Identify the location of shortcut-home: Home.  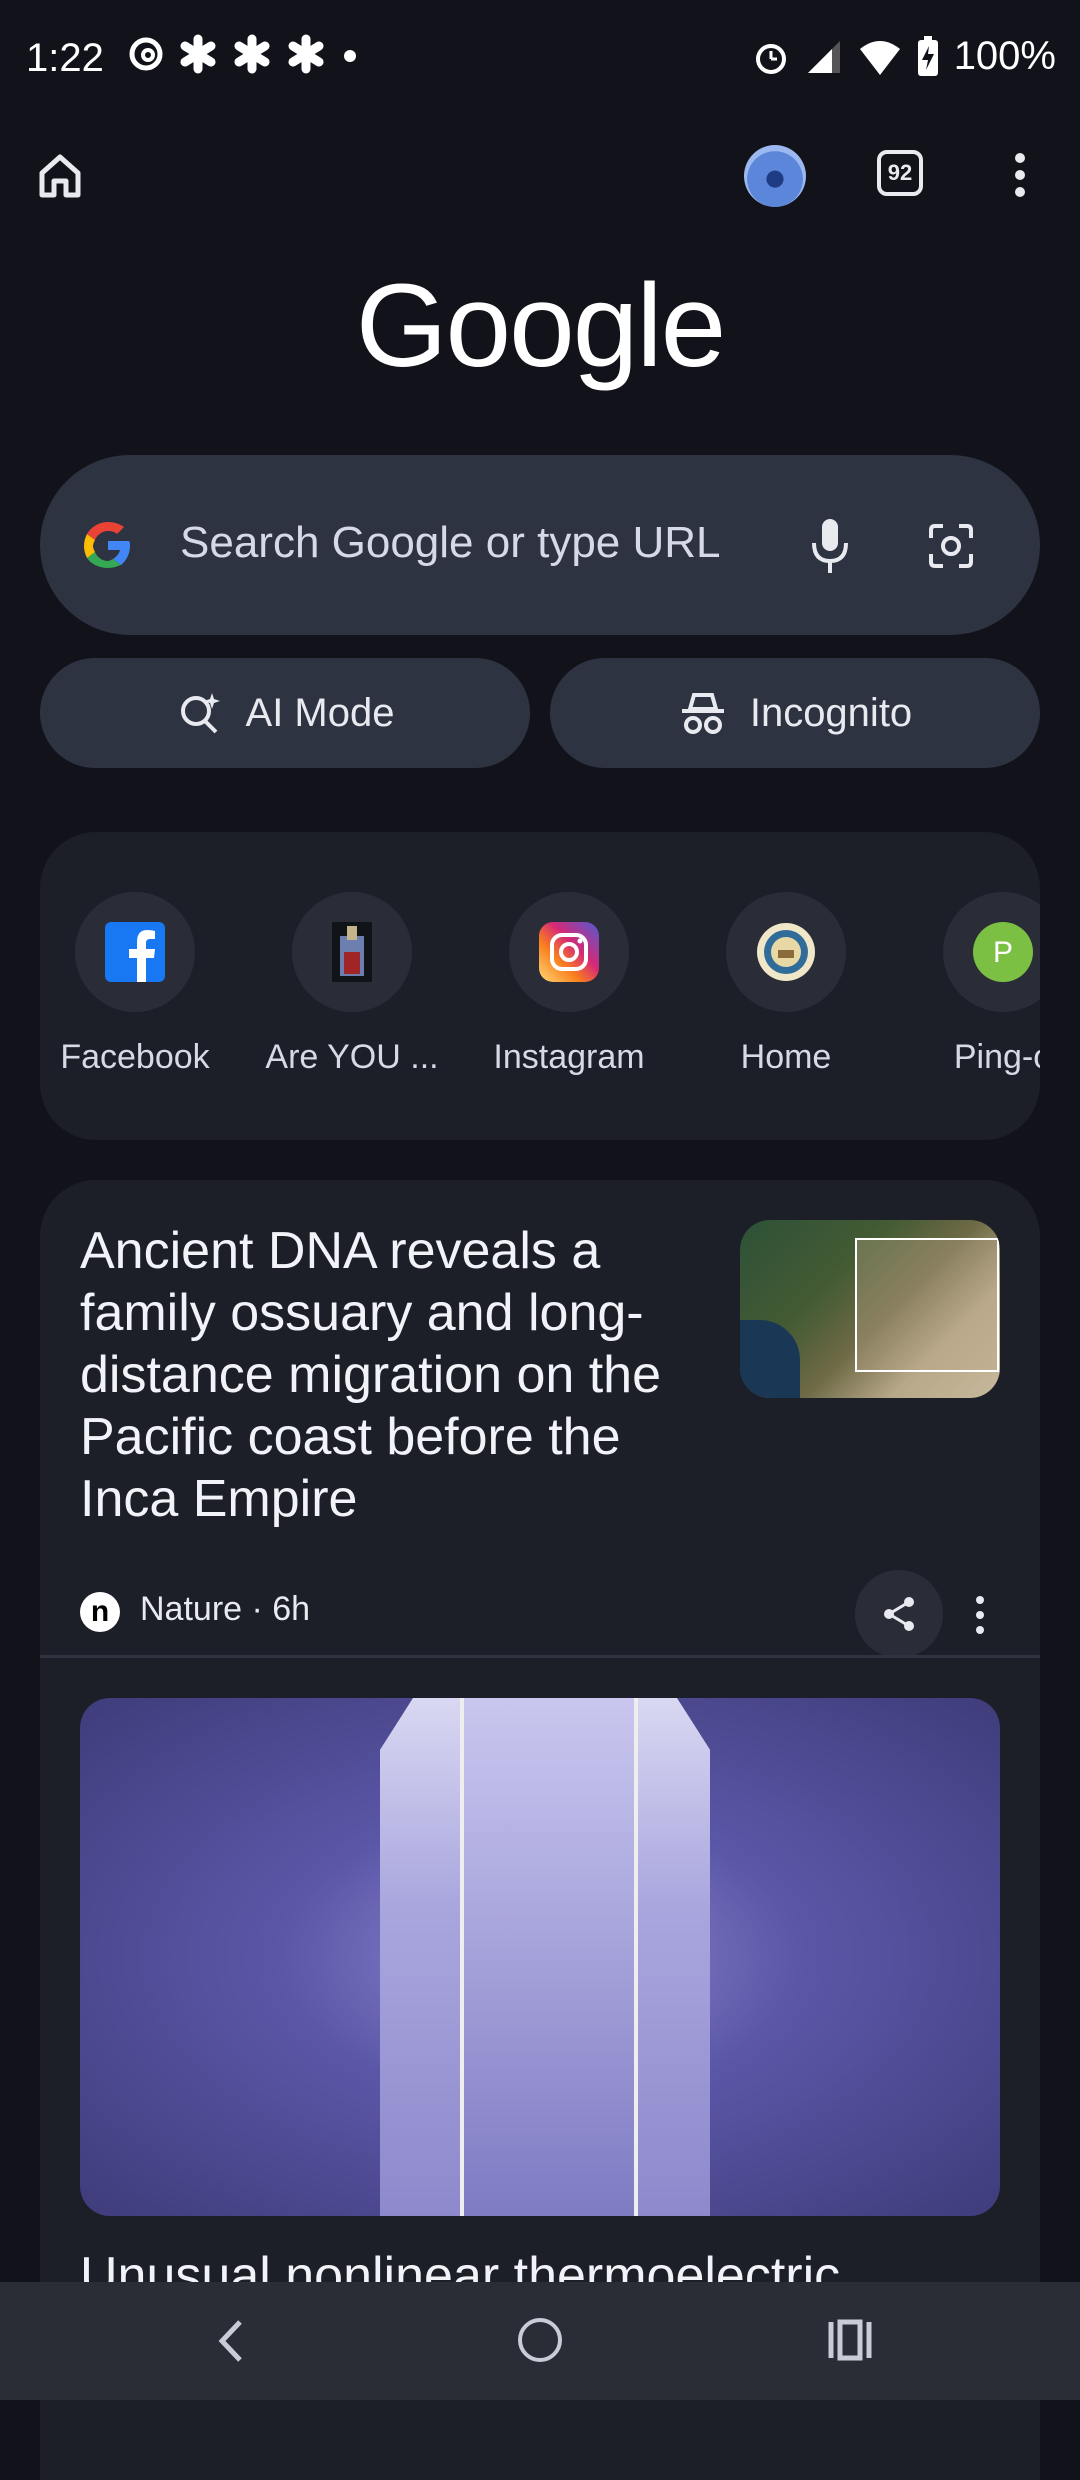
(786, 984).